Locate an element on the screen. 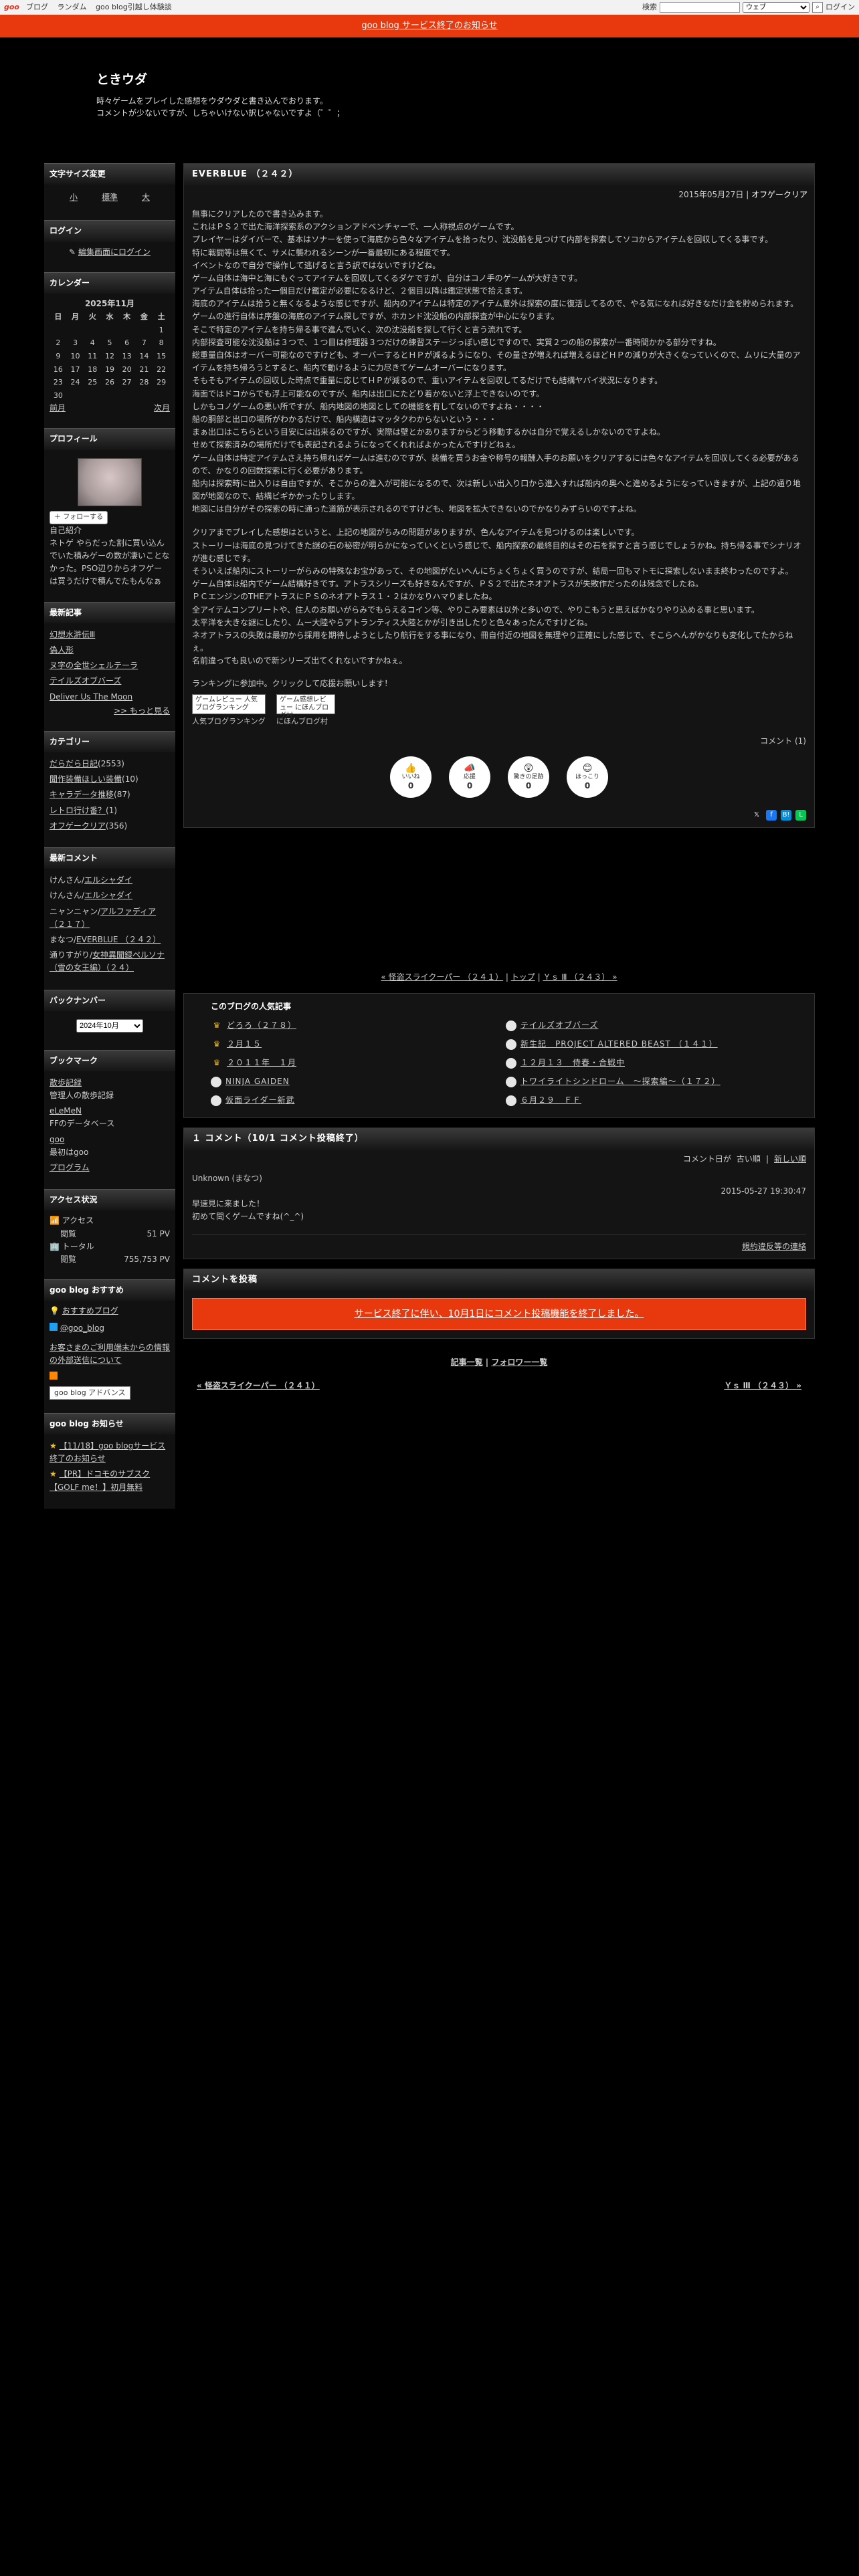 The height and width of the screenshot is (2576, 859). recommend-row: 💡 おすすめブログ is located at coordinates (110, 1311).